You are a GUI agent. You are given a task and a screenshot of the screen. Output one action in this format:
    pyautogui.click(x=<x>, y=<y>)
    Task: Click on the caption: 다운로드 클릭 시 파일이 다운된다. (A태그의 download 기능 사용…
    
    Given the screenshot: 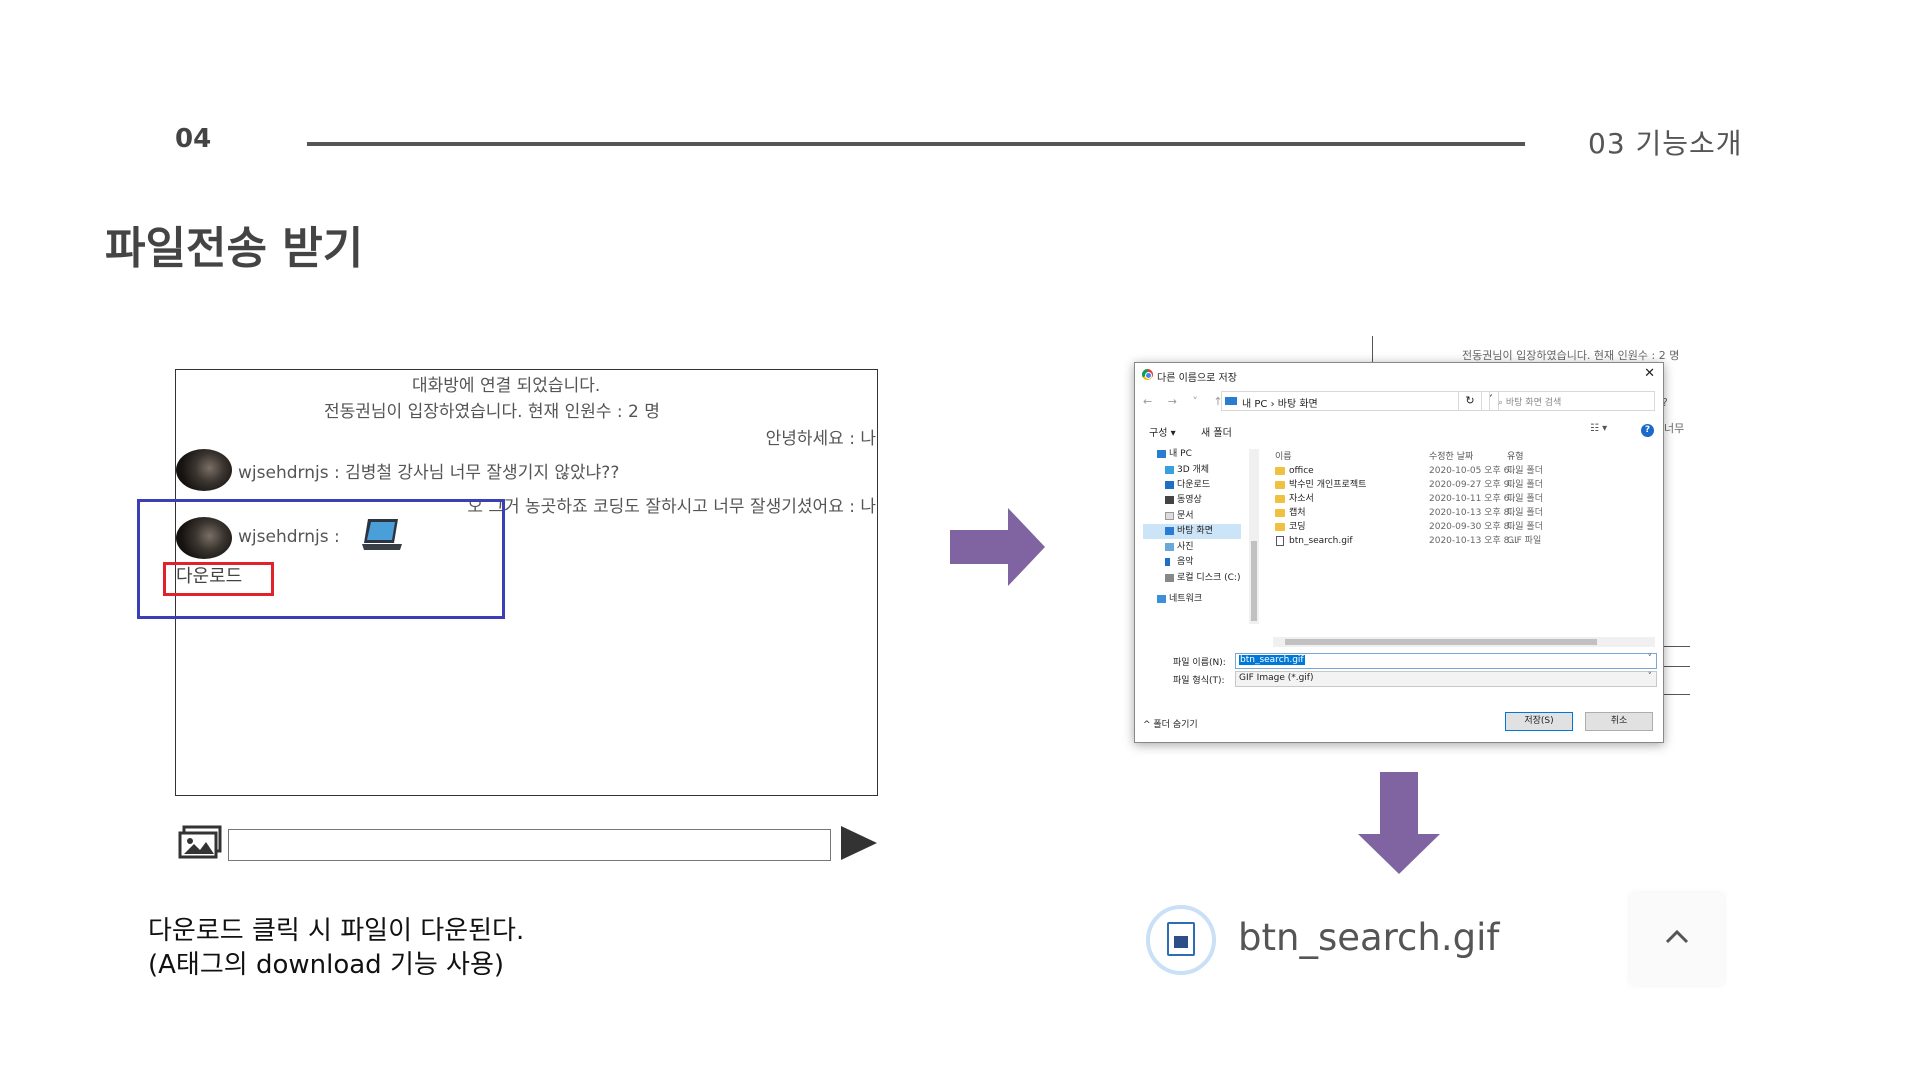 What is the action you would take?
    pyautogui.click(x=336, y=948)
    